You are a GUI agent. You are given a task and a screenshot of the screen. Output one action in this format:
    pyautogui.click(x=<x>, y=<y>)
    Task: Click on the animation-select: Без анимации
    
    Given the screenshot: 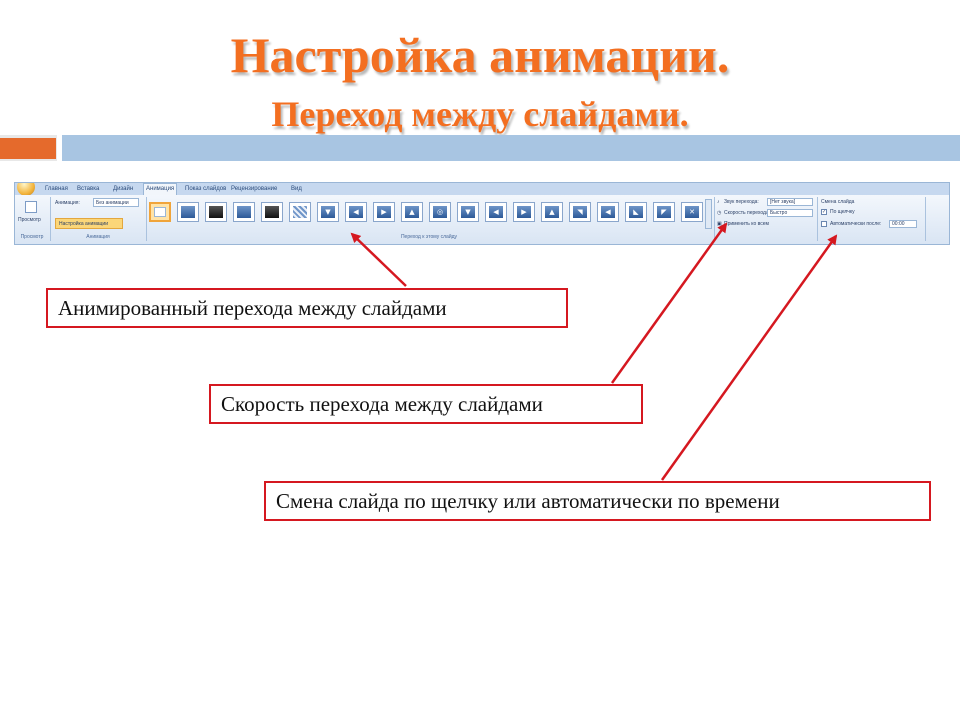 What is the action you would take?
    pyautogui.click(x=116, y=202)
    